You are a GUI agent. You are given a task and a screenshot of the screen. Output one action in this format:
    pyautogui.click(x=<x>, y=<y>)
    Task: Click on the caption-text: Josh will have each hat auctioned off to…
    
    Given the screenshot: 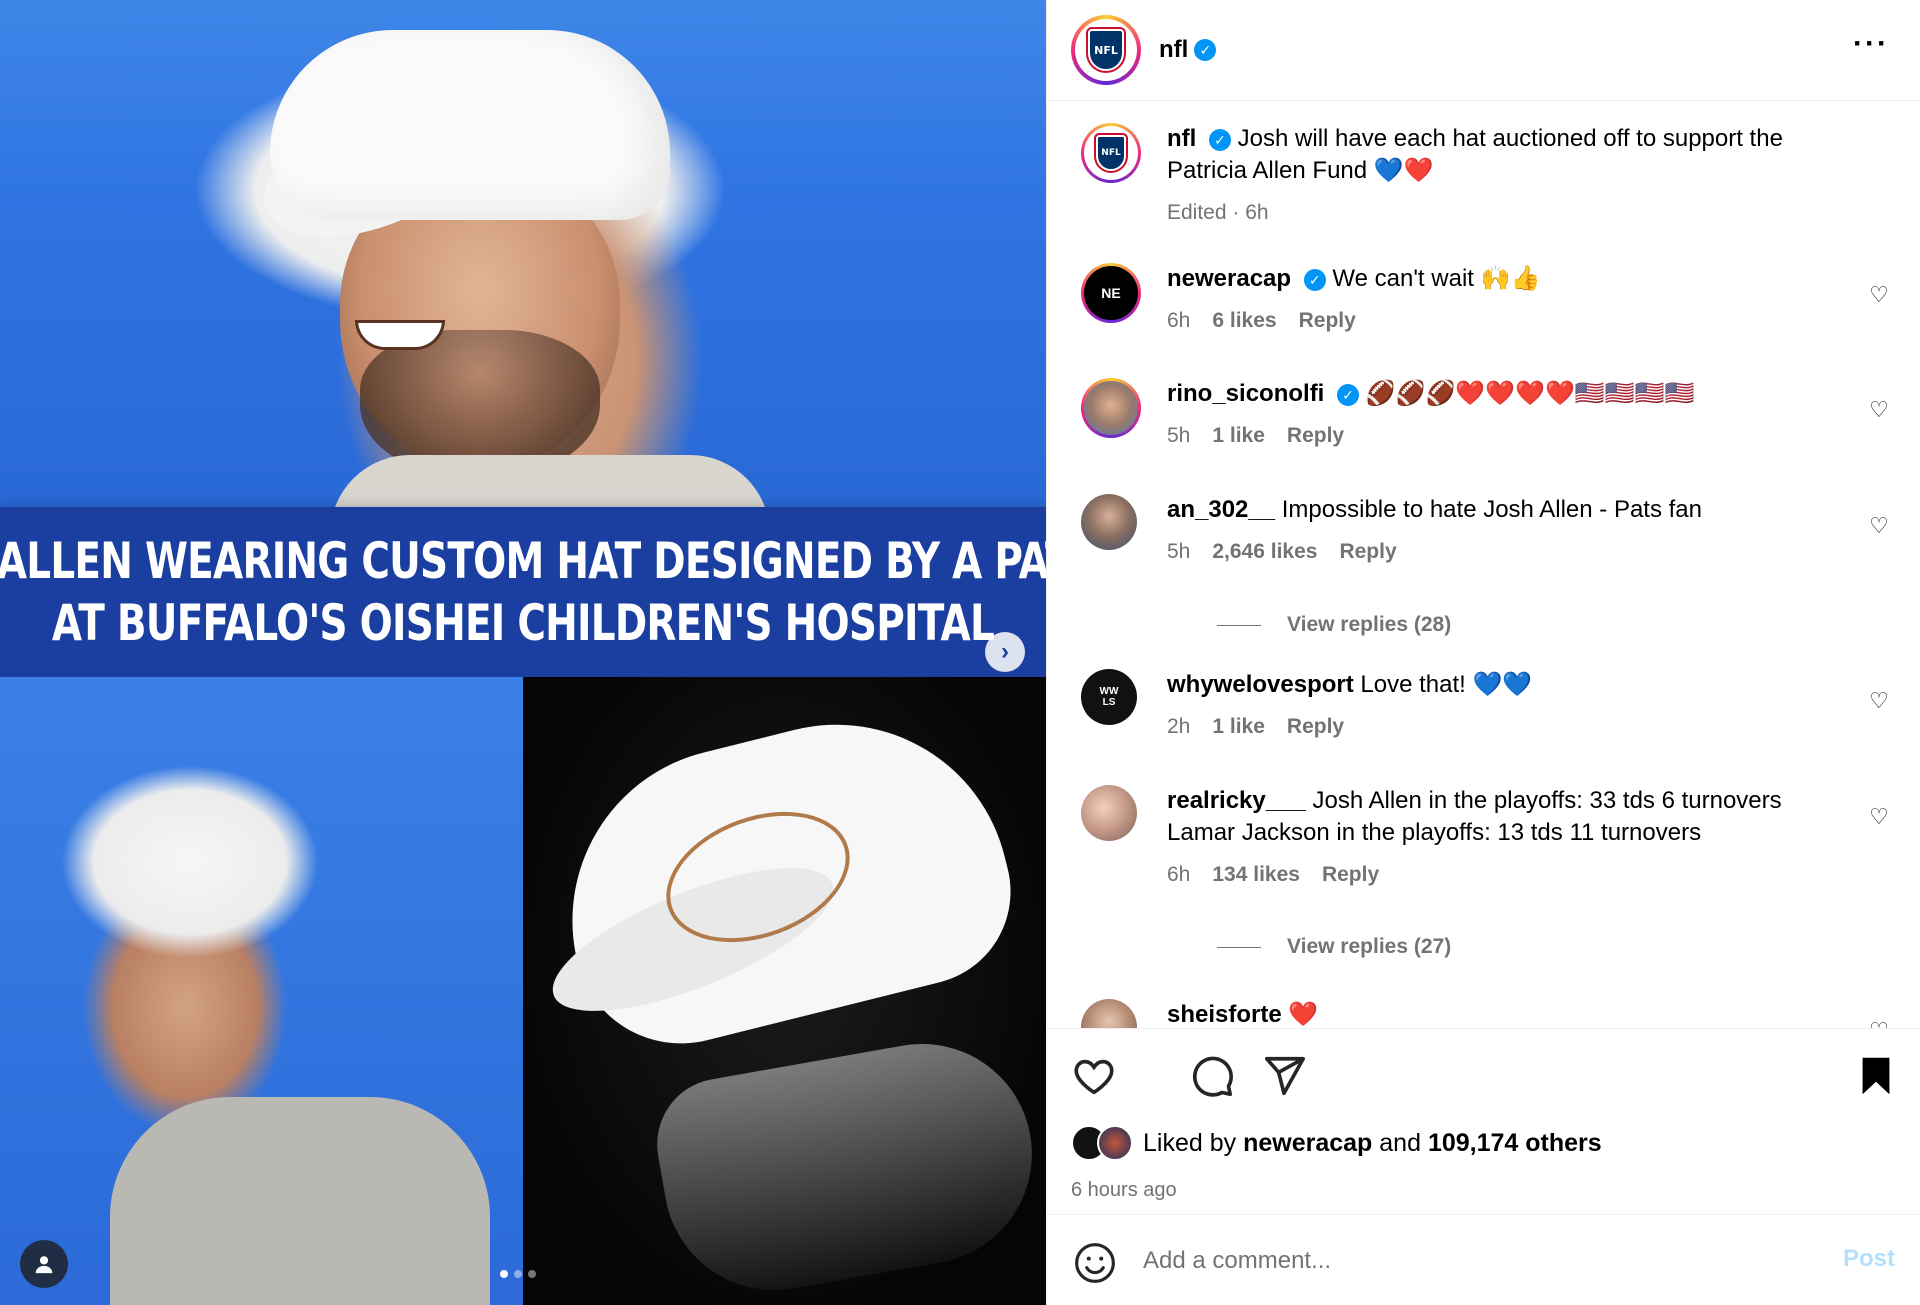 What is the action you would take?
    pyautogui.click(x=1475, y=154)
    